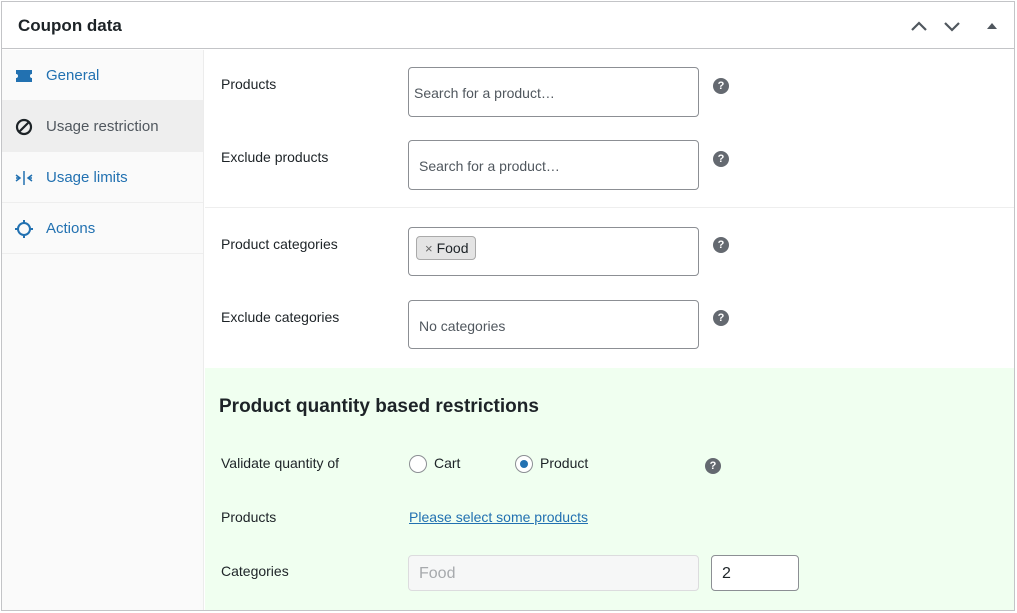 The height and width of the screenshot is (613, 1017). Describe the element at coordinates (524, 464) in the screenshot. I see `radio-product` at that location.